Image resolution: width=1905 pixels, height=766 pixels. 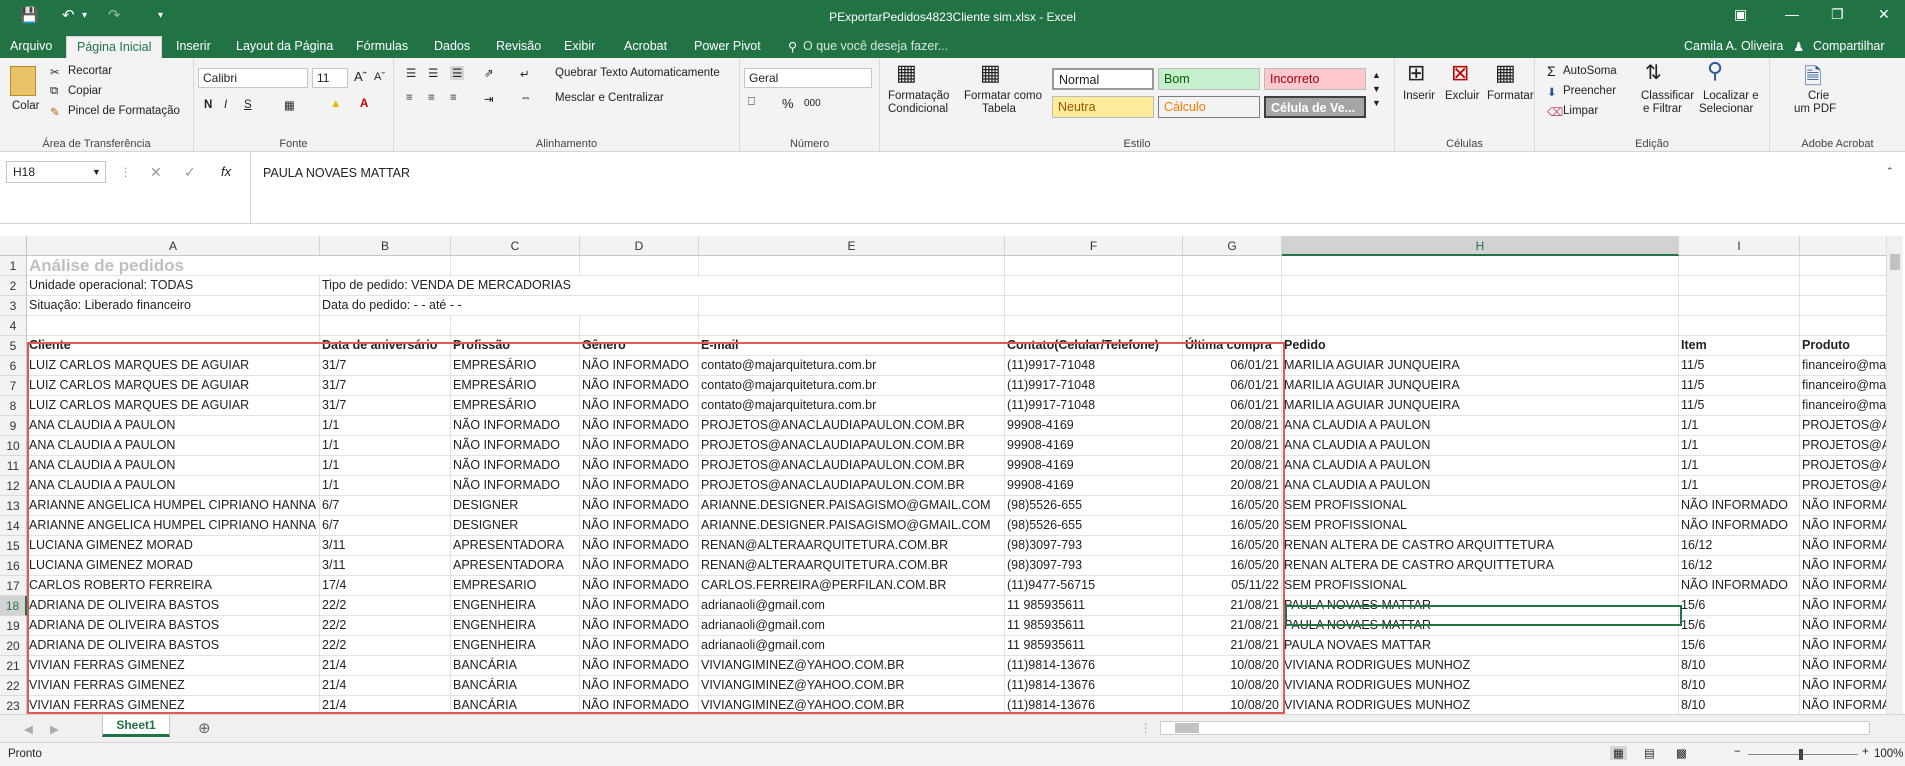 I want to click on minimize-icon: —, so click(x=1792, y=14).